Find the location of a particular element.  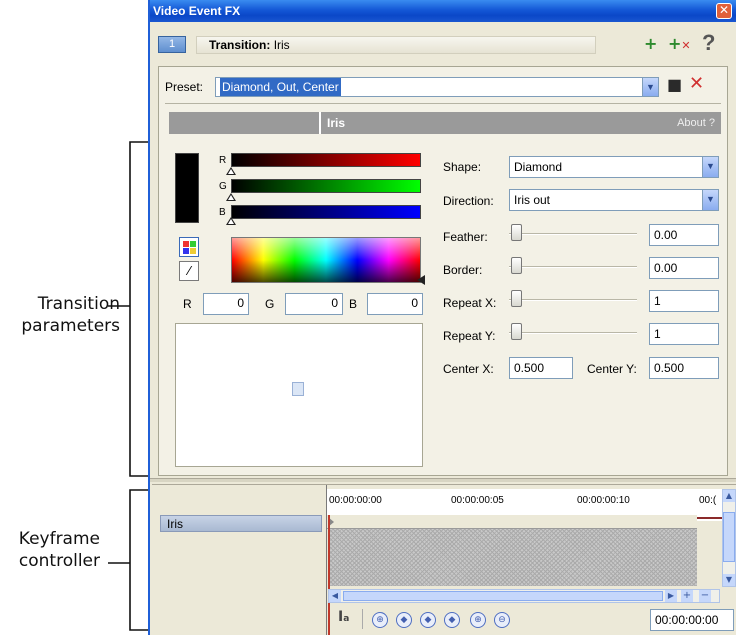

direction-value: Iris out is located at coordinates (532, 200).